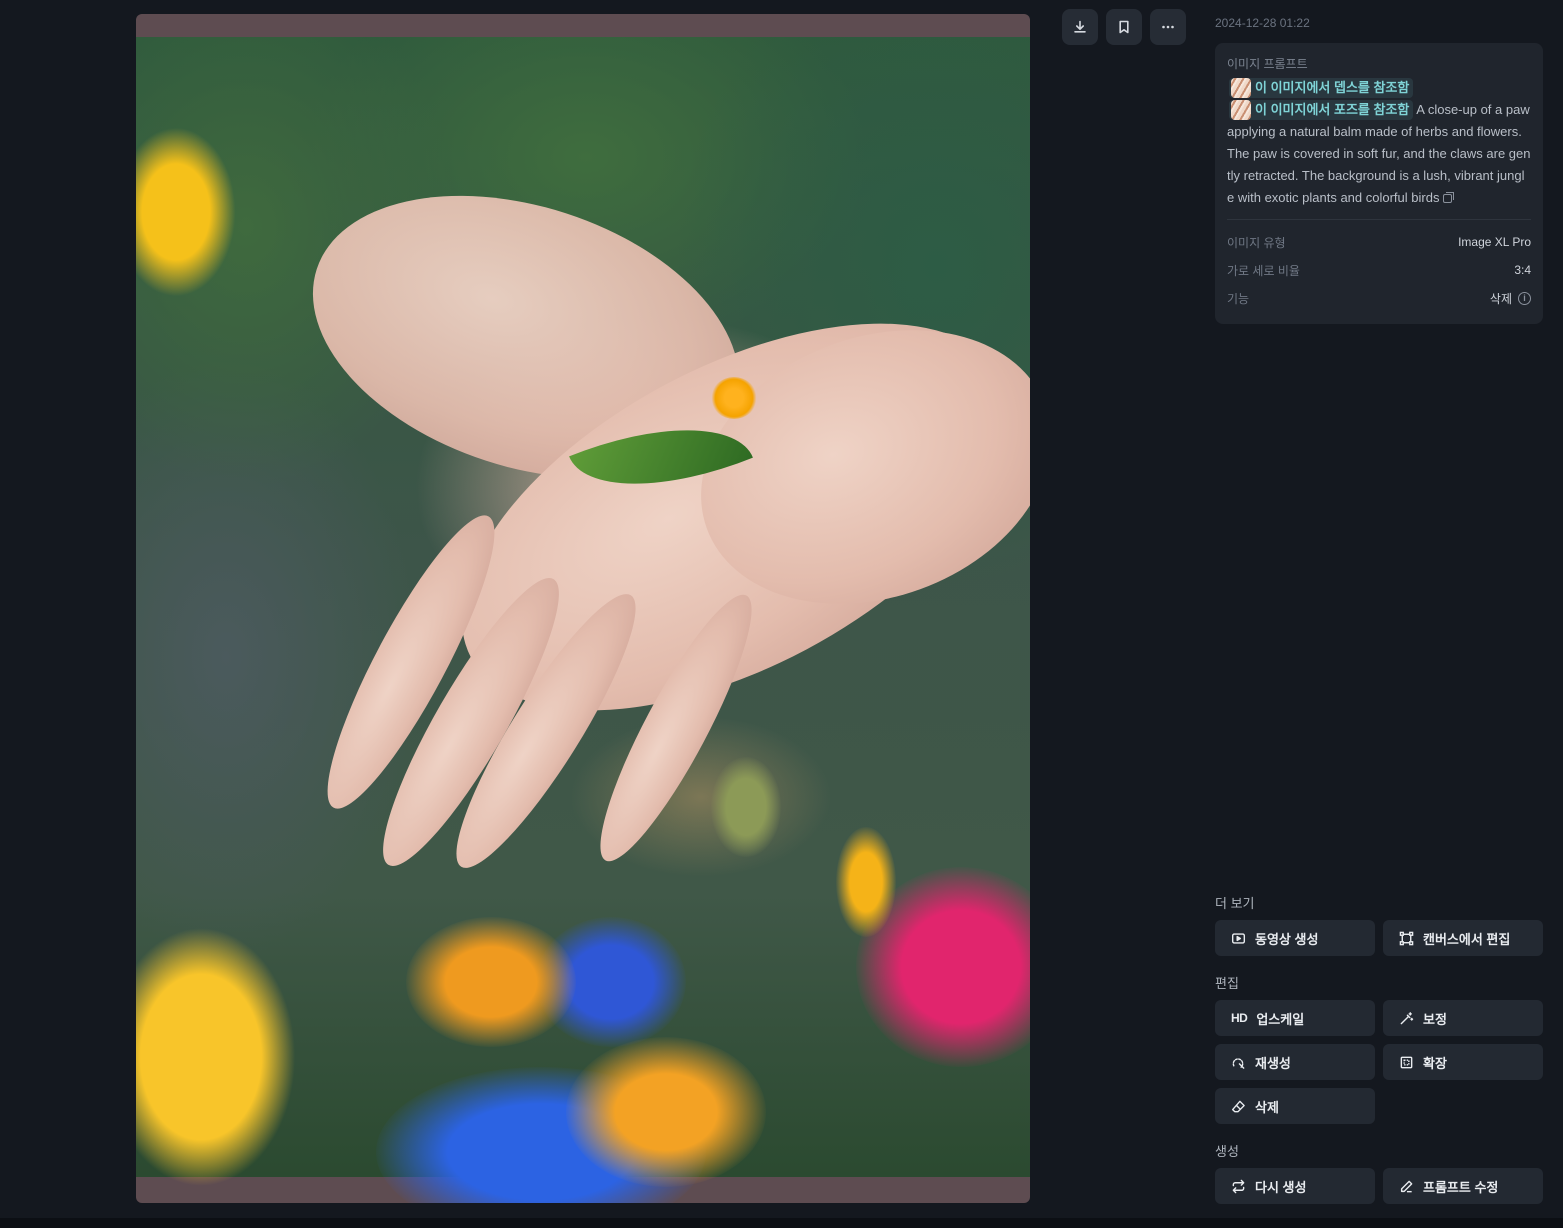 The image size is (1563, 1228). What do you see at coordinates (1238, 1106) in the screenshot?
I see `eraser-icon` at bounding box center [1238, 1106].